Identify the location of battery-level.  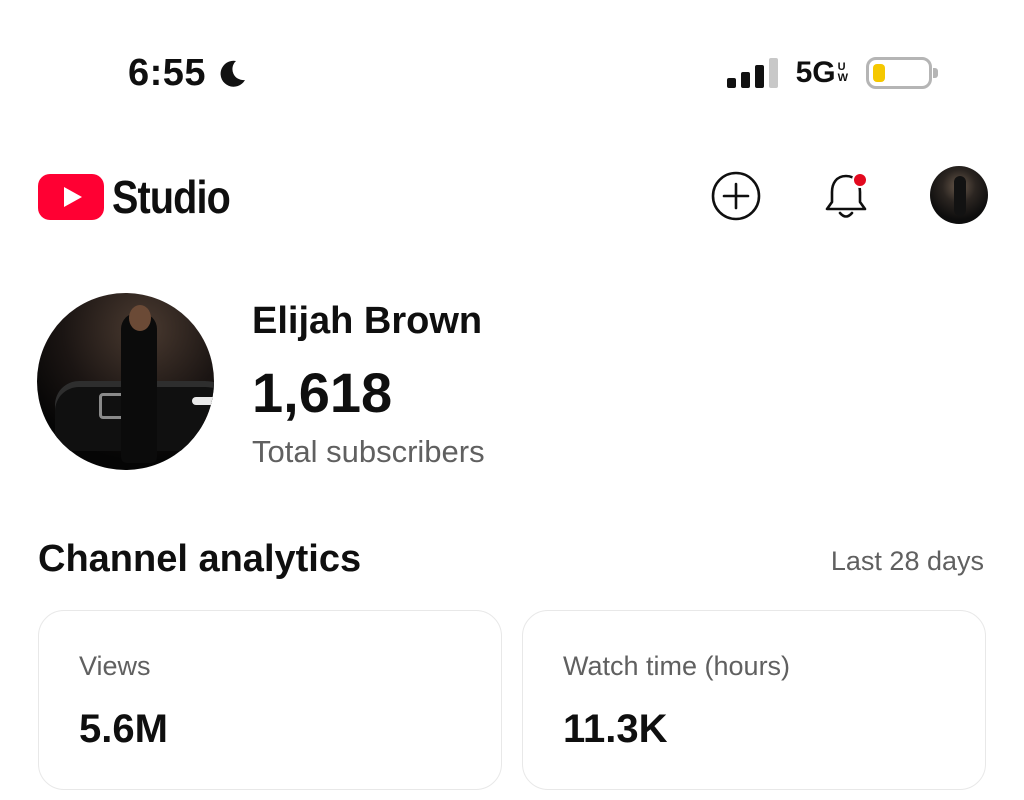
(879, 73).